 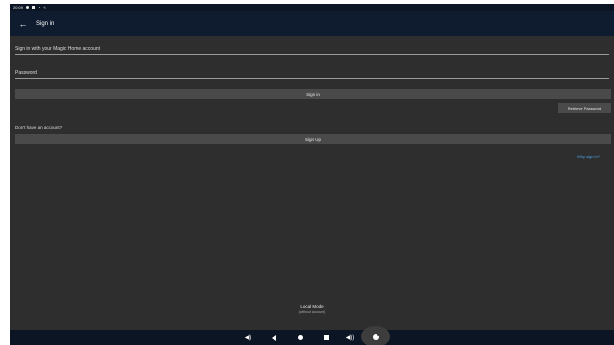 I want to click on back-icon, so click(x=274, y=337).